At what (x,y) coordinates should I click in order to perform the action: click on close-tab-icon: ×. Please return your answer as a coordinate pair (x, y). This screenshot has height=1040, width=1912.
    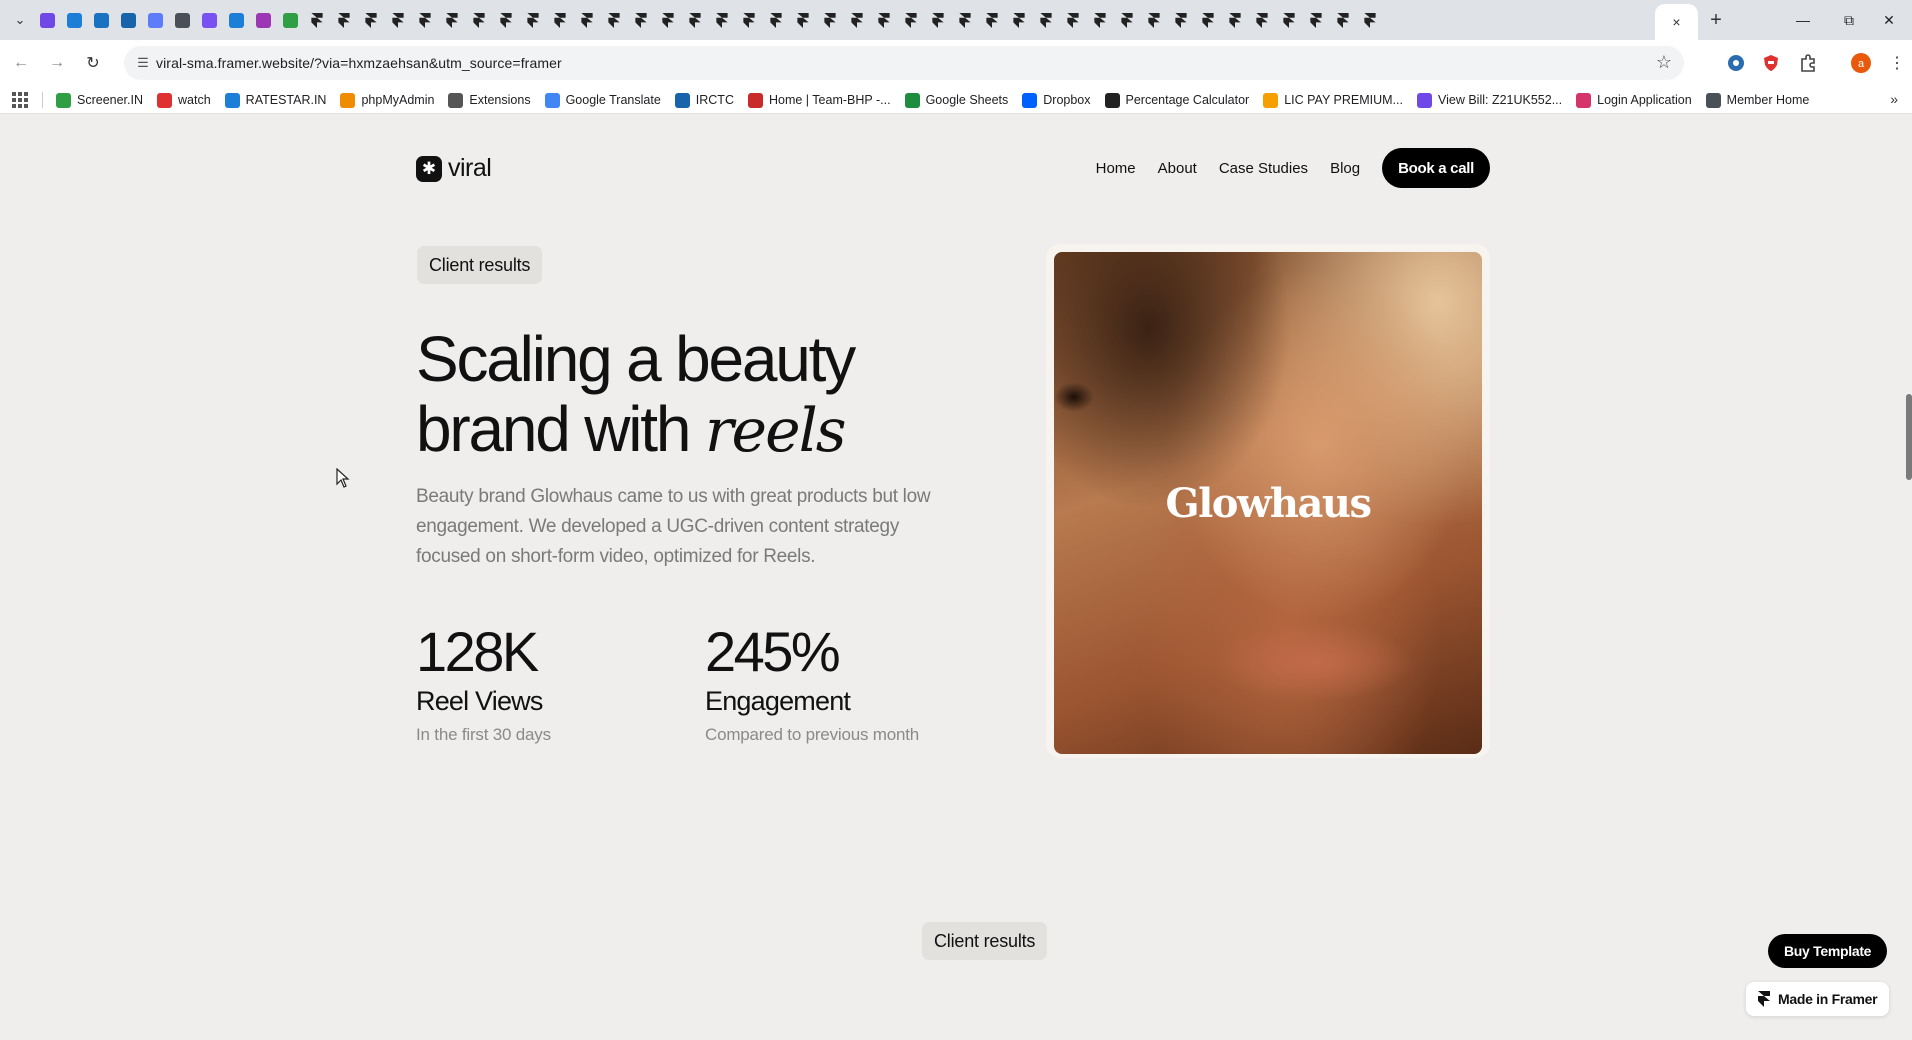
    Looking at the image, I should click on (1676, 22).